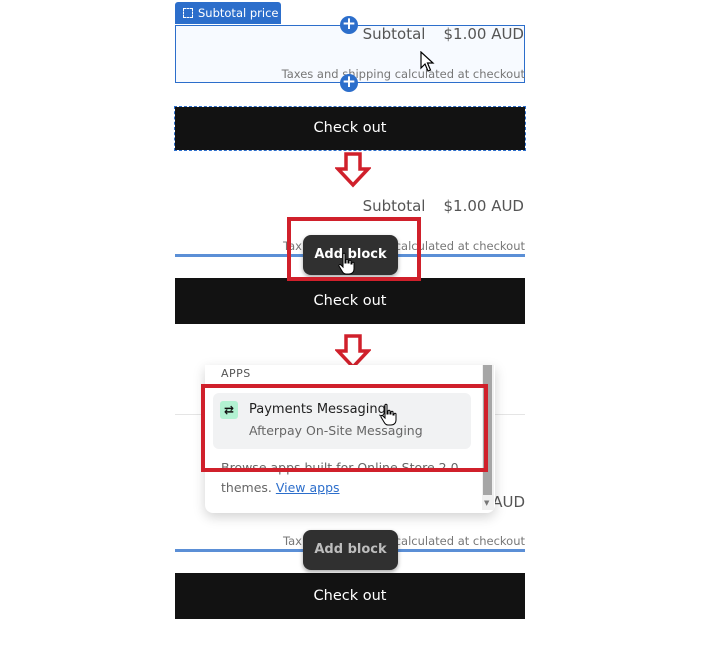  Describe the element at coordinates (353, 170) in the screenshot. I see `arrow-down-icon` at that location.